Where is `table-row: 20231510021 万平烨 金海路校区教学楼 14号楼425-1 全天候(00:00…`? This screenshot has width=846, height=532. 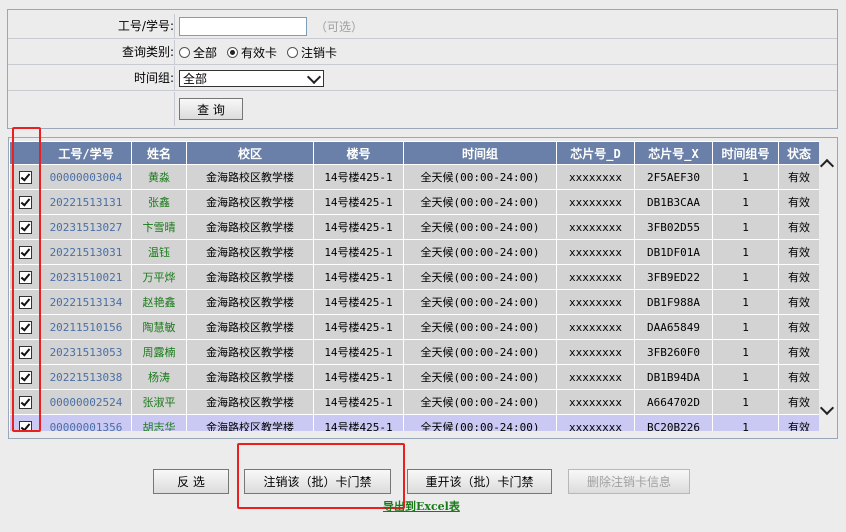
table-row: 20231510021 万平烨 金海路校区教学楼 14号楼425-1 全天候(00:00… is located at coordinates (414, 277).